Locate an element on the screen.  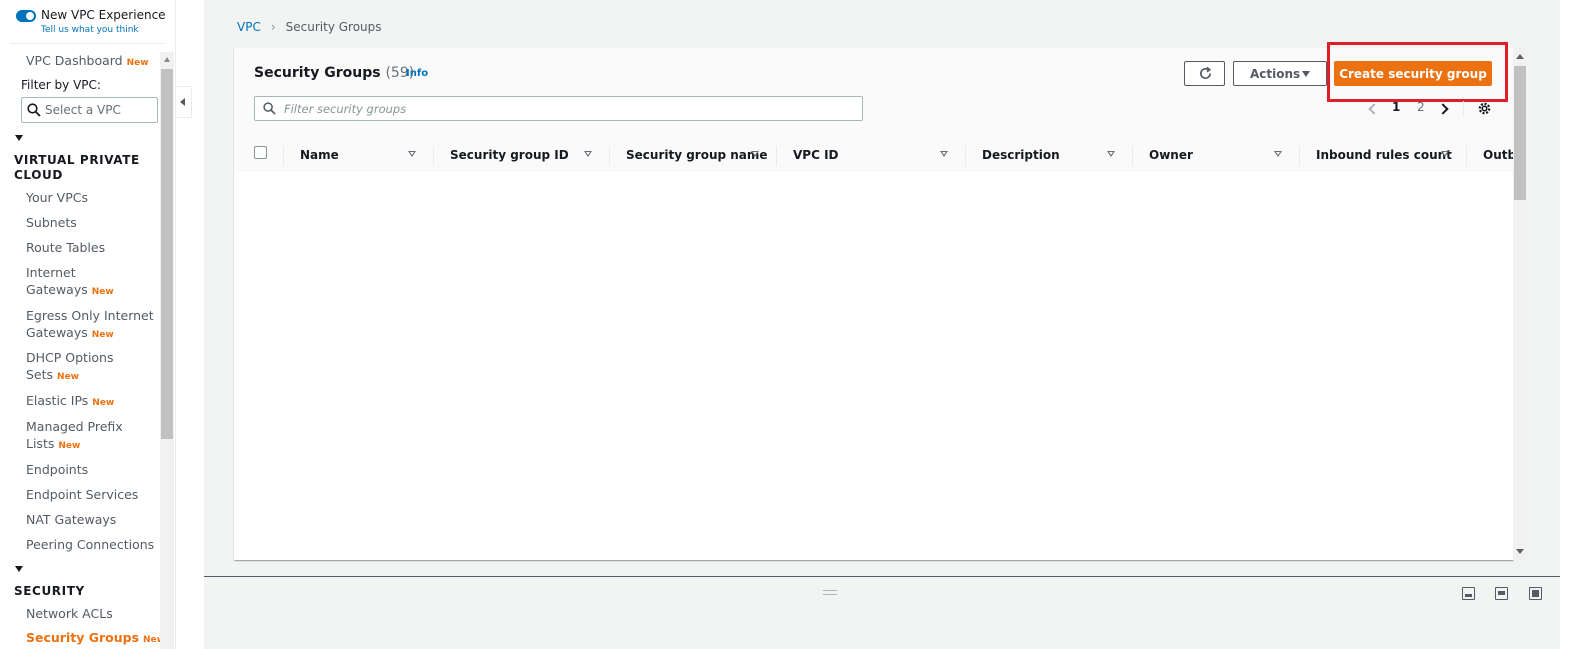
sidebar-item-security-groups: Security Groups New is located at coordinates (95, 639).